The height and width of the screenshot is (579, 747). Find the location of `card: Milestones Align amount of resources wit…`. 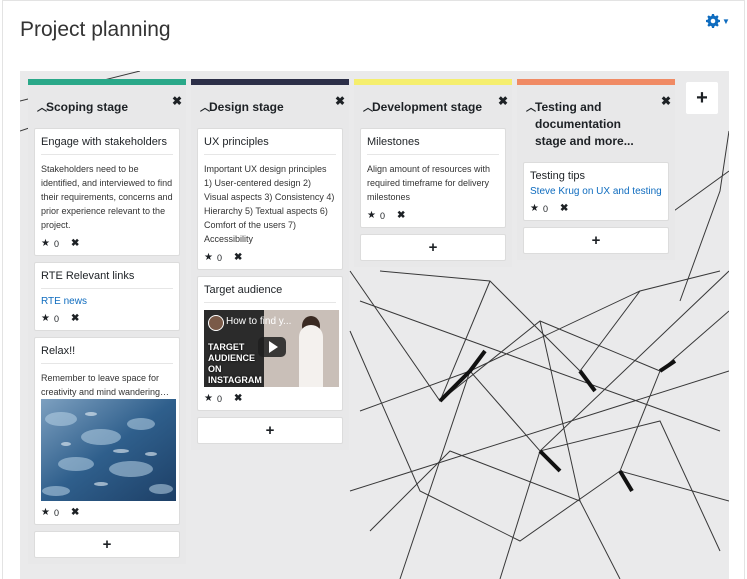

card: Milestones Align amount of resources wit… is located at coordinates (433, 178).